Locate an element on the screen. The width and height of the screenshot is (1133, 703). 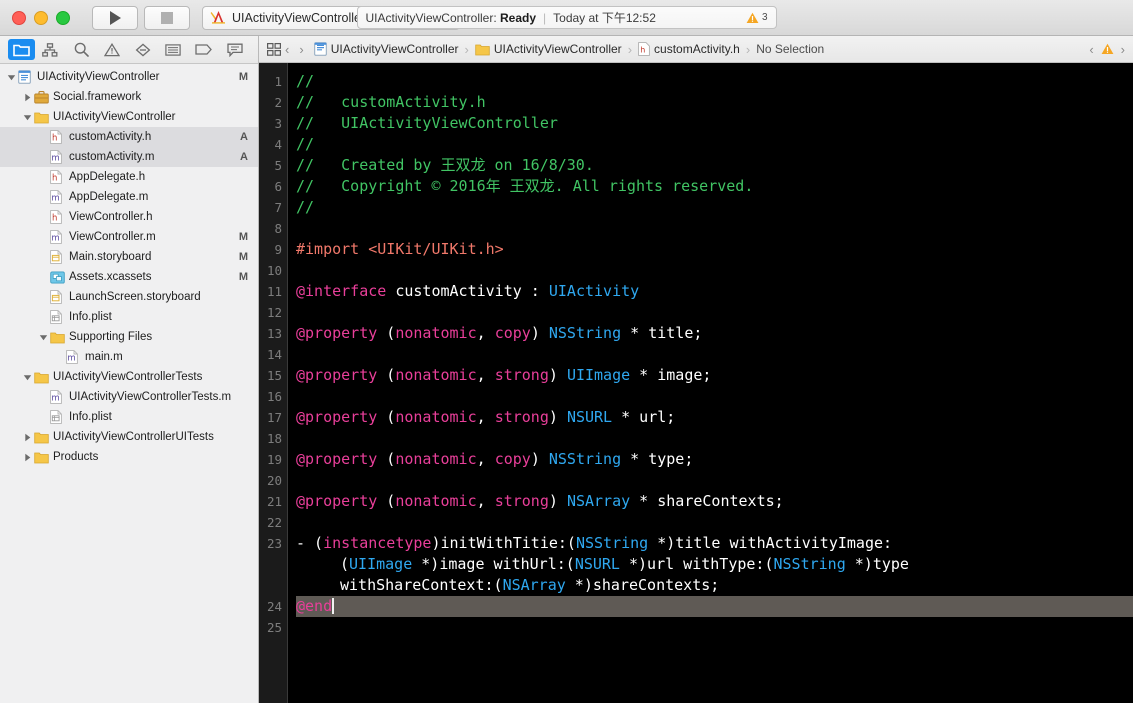
breadcrumb-selection-label: No Selection is located at coordinates (790, 49).